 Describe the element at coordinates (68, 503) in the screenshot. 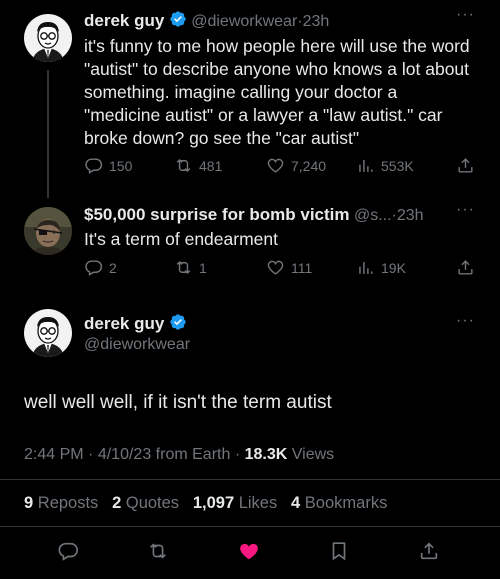

I see `reposts-stat-label: Reposts` at that location.